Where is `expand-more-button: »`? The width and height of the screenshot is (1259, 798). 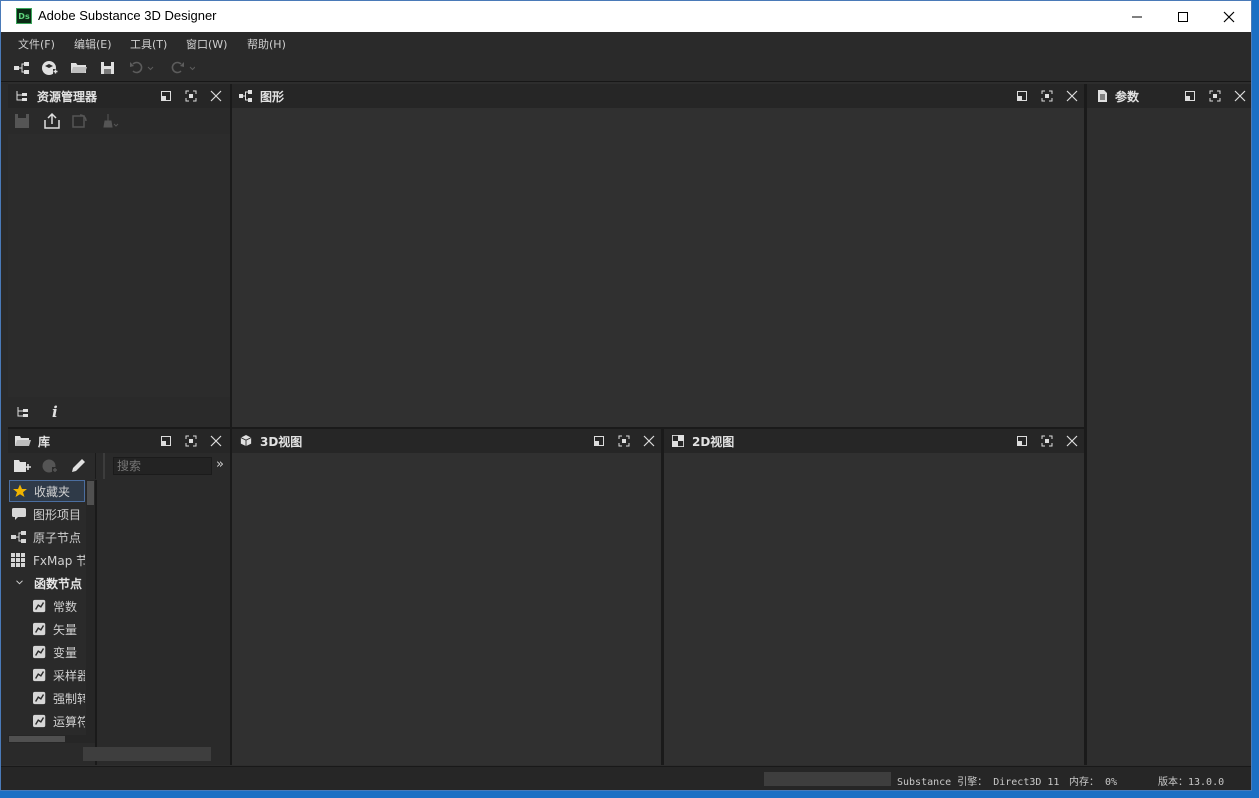 expand-more-button: » is located at coordinates (220, 464).